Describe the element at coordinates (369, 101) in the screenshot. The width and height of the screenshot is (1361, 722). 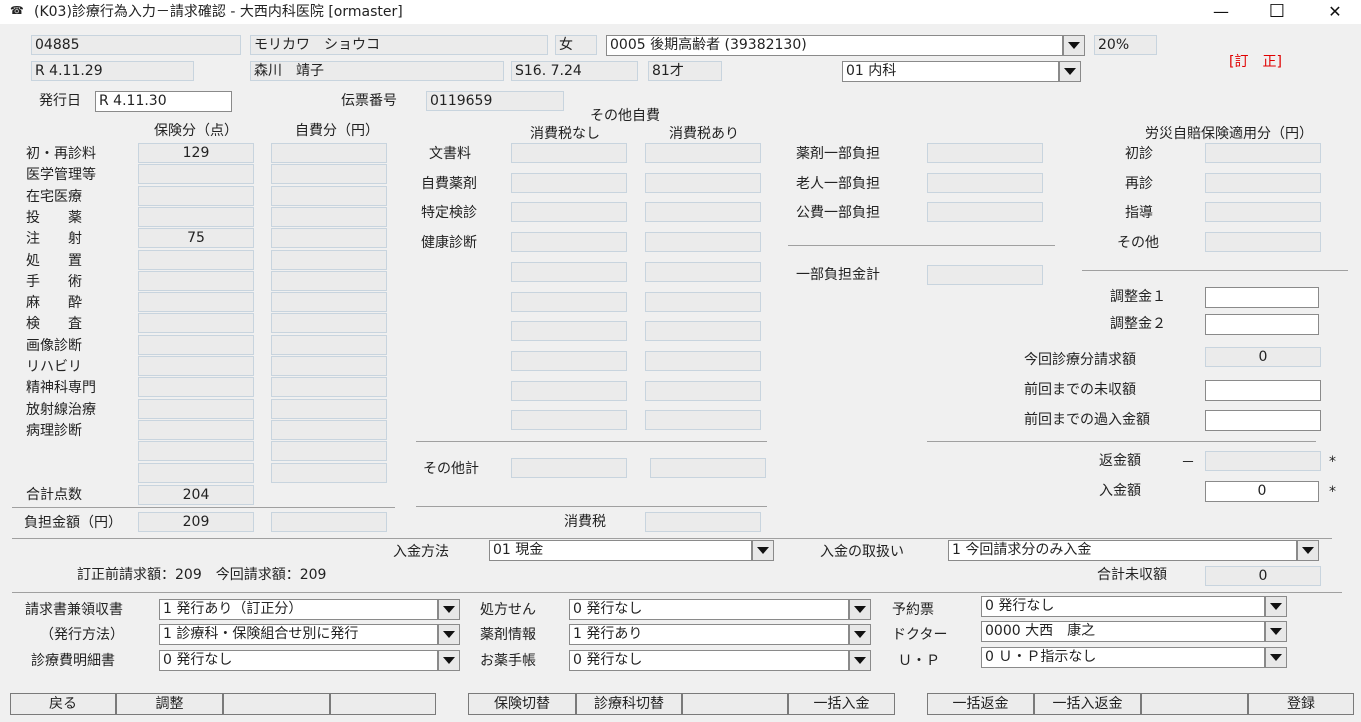
I see `slip-number-label: 伝票番号` at that location.